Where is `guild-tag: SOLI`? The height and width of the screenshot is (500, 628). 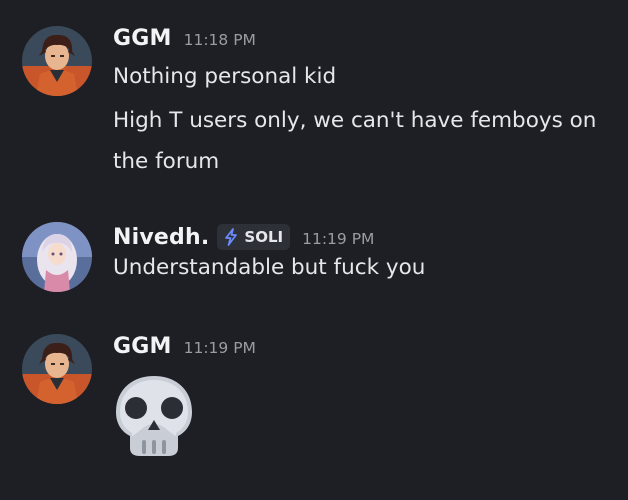
guild-tag: SOLI is located at coordinates (254, 237).